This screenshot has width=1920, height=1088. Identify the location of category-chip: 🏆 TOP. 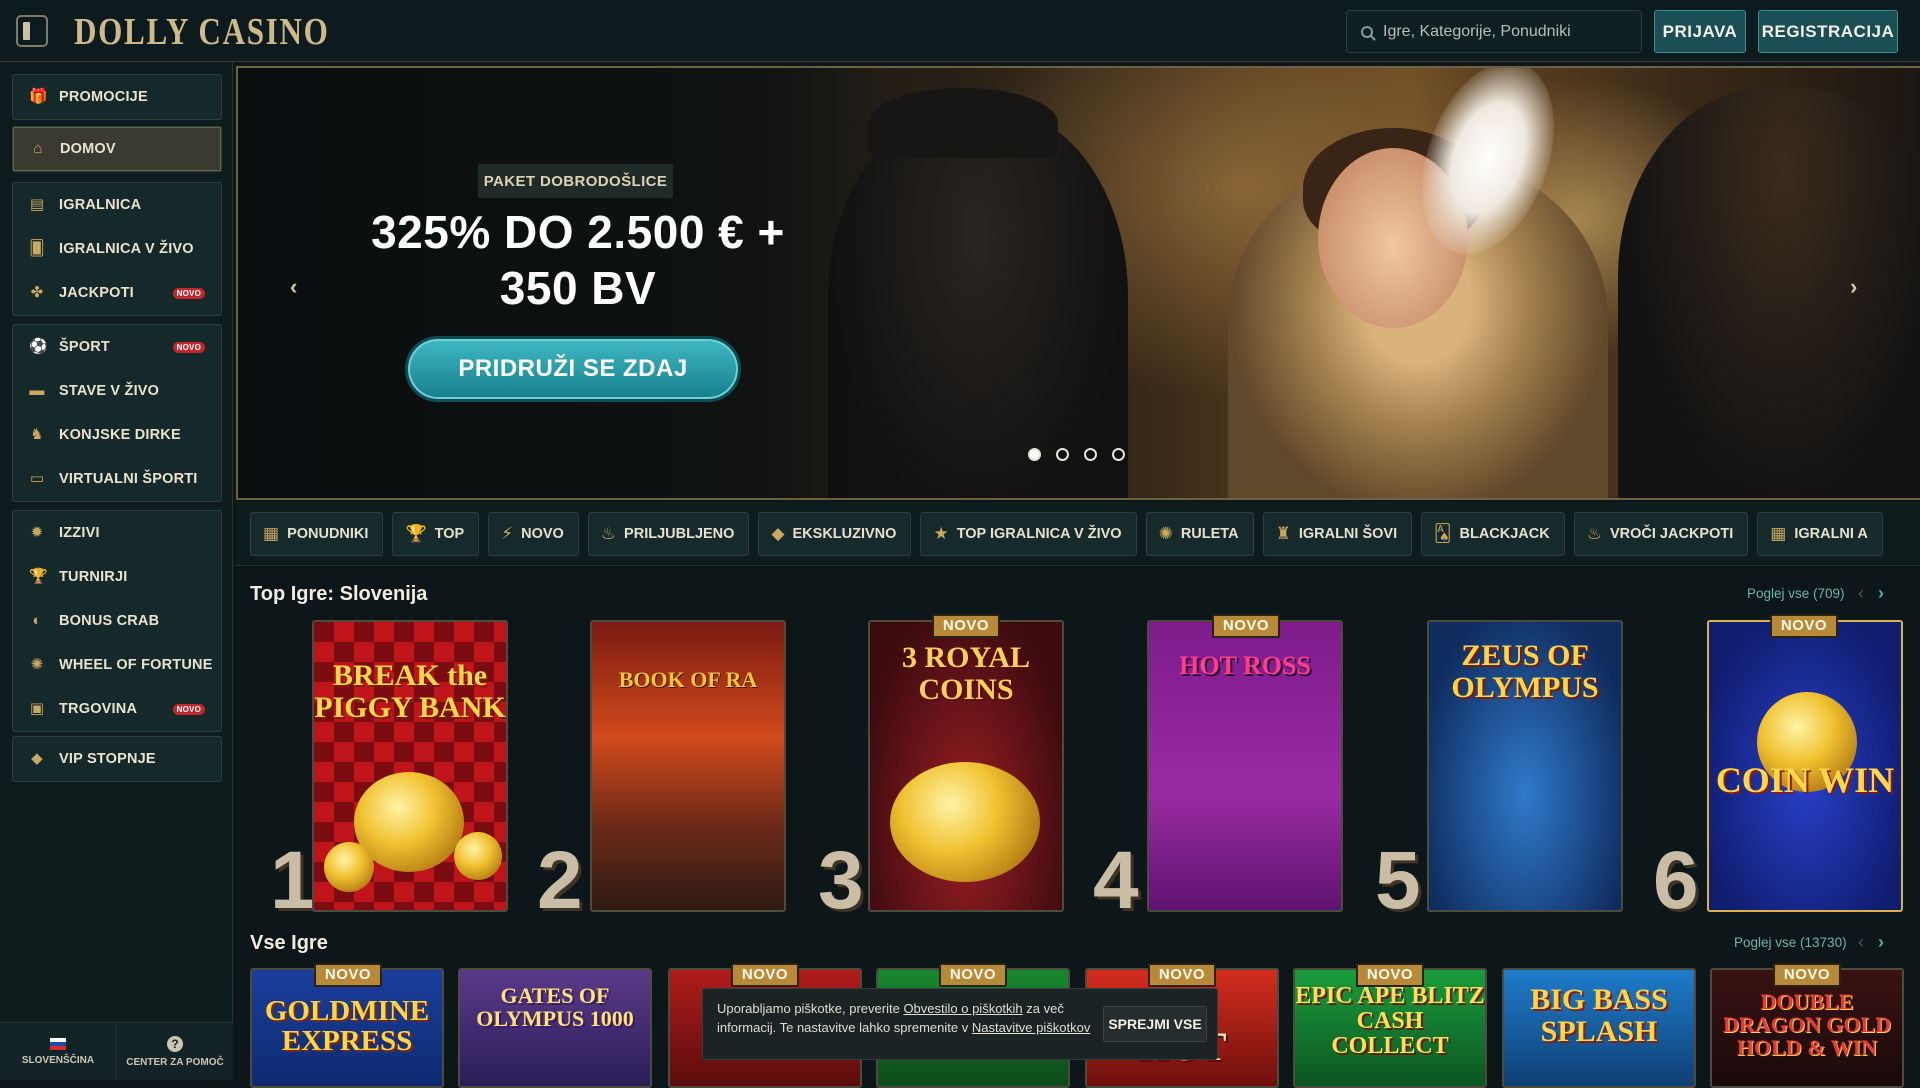
(436, 533).